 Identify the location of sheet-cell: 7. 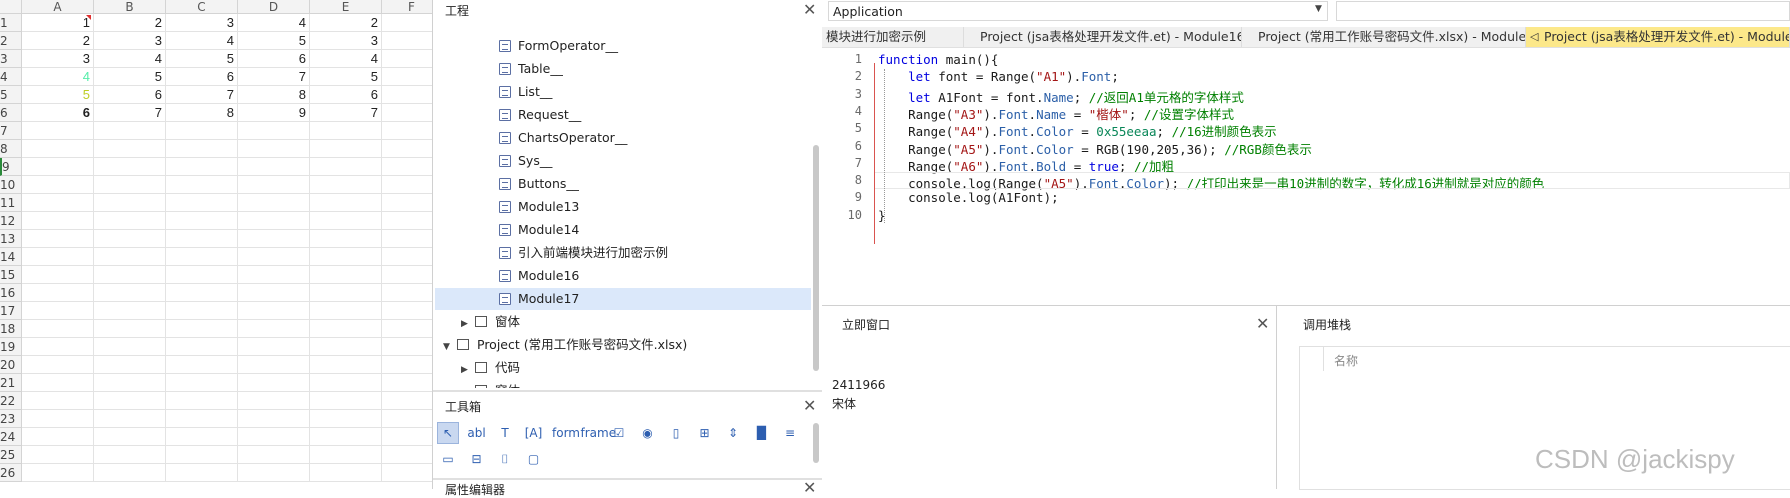
(130, 113).